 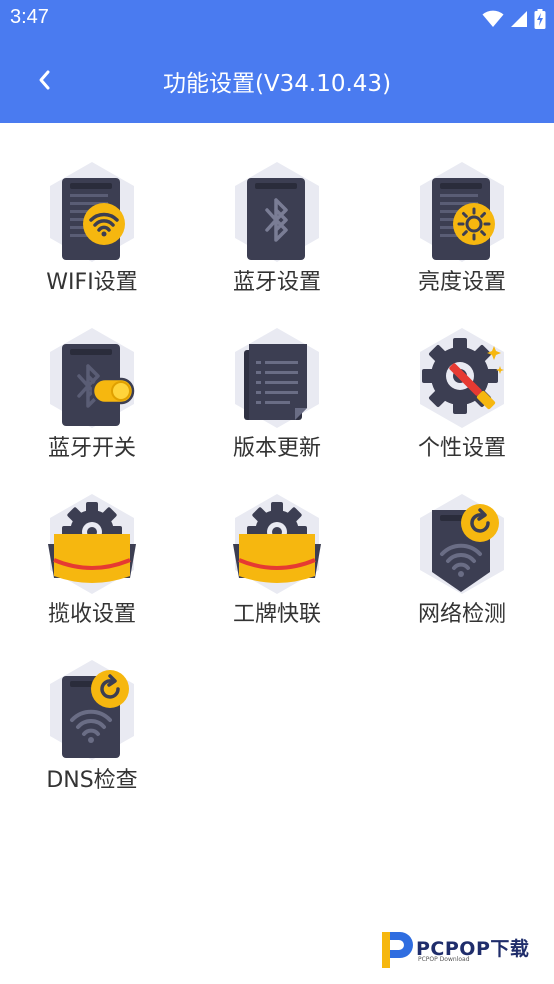 What do you see at coordinates (276, 448) in the screenshot?
I see `tile-label: 版本更新` at bounding box center [276, 448].